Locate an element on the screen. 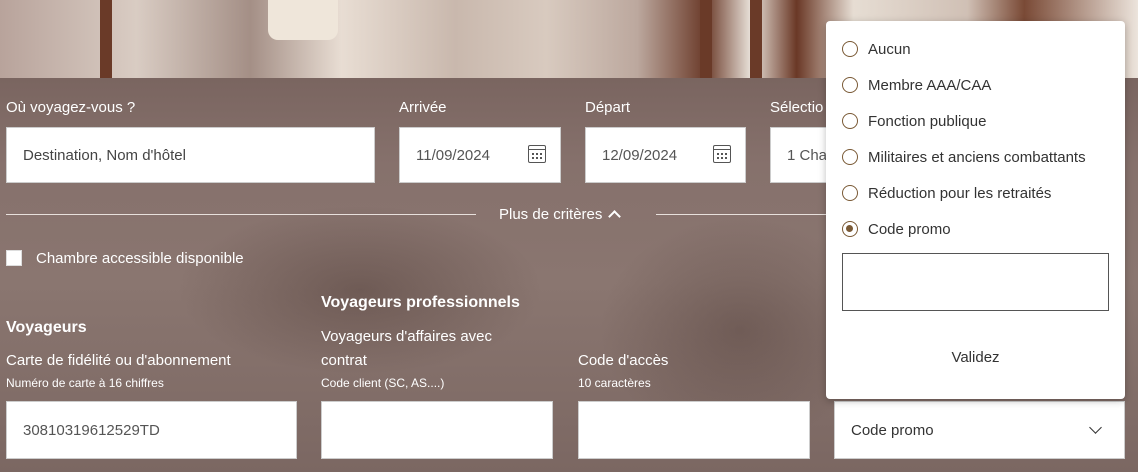 This screenshot has width=1138, height=472. contract-hint: Code client (SC, AS....) is located at coordinates (383, 383).